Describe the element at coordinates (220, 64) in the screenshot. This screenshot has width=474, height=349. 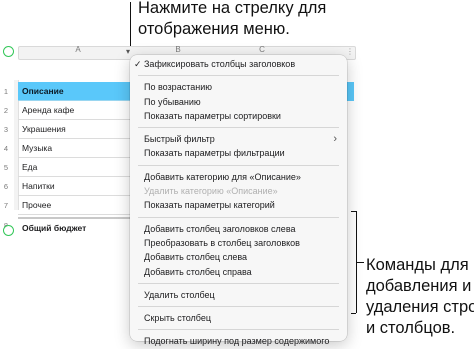
I see `menu-label: Зафиксировать столбцы заголовков` at that location.